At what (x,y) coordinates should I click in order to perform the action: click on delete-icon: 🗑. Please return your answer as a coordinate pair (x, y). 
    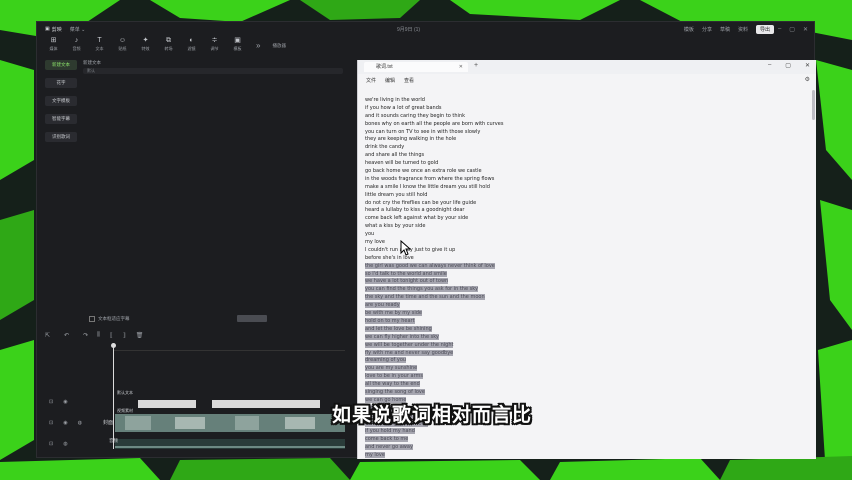
    Looking at the image, I should click on (140, 335).